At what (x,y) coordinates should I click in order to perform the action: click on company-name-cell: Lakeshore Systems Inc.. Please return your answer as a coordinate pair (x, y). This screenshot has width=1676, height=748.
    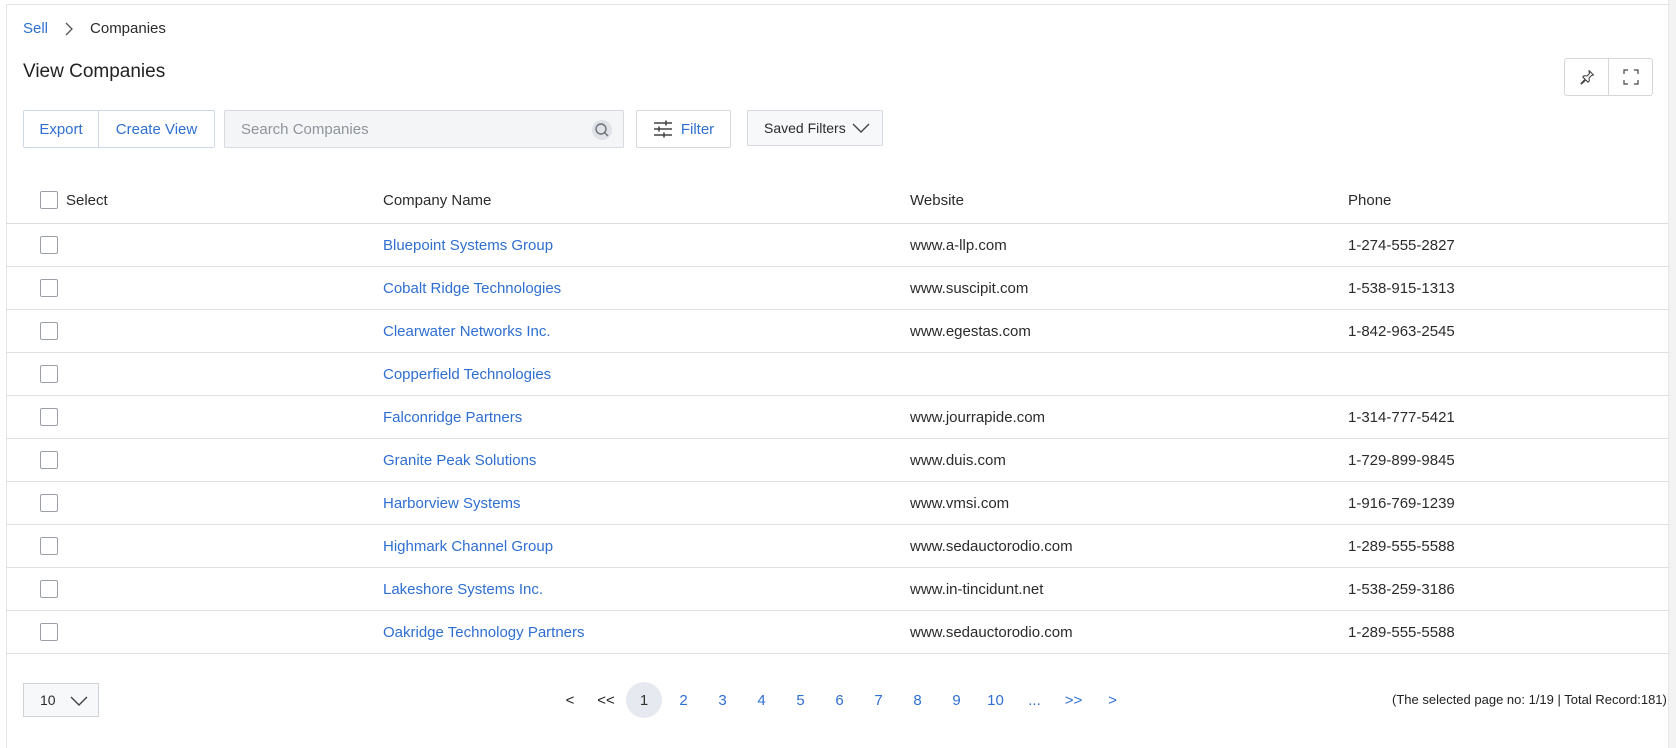
    Looking at the image, I should click on (463, 589).